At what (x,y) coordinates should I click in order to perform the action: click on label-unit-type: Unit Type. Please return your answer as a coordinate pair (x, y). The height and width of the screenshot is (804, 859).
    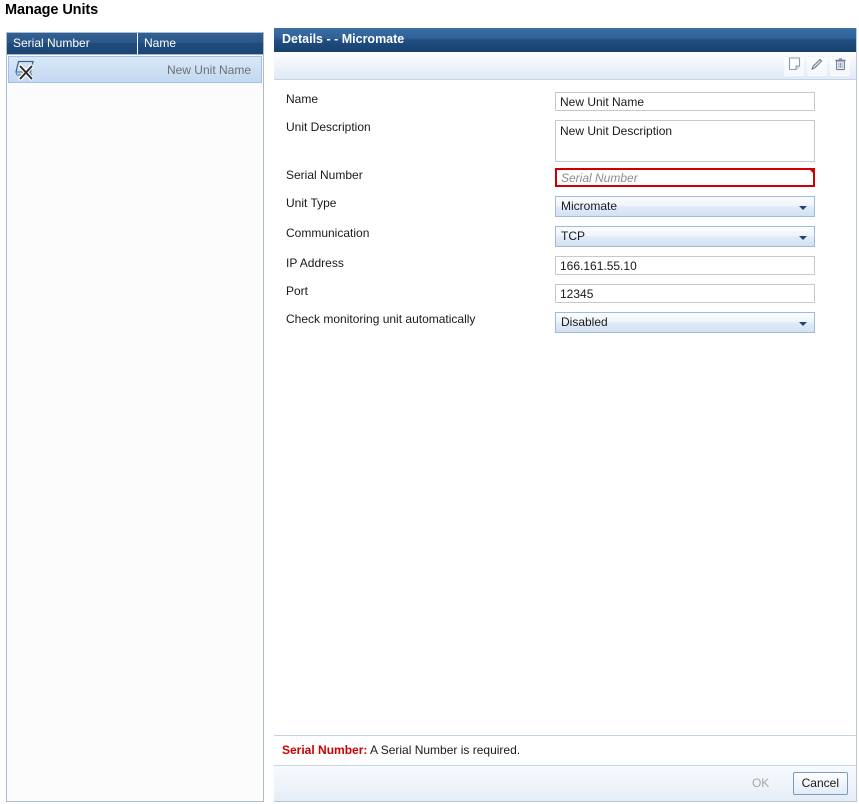
    Looking at the image, I should click on (311, 203).